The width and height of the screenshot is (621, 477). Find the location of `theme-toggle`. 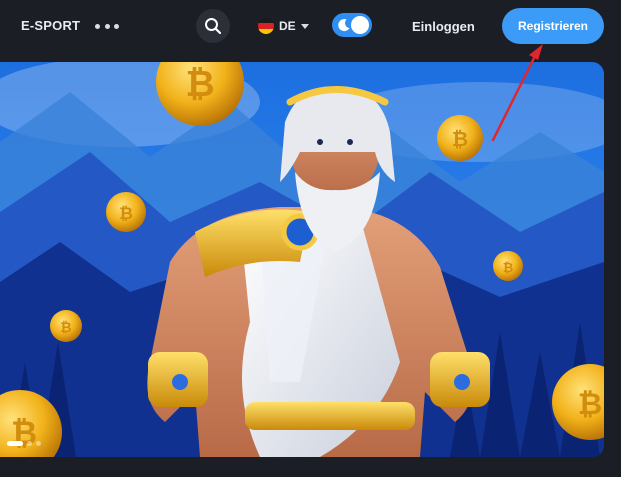

theme-toggle is located at coordinates (352, 25).